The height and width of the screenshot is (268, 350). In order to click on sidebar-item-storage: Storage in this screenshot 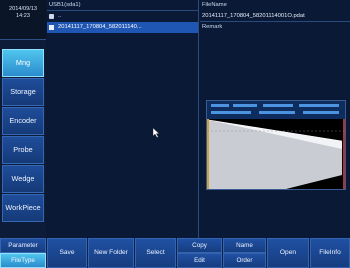, I will do `click(23, 92)`.